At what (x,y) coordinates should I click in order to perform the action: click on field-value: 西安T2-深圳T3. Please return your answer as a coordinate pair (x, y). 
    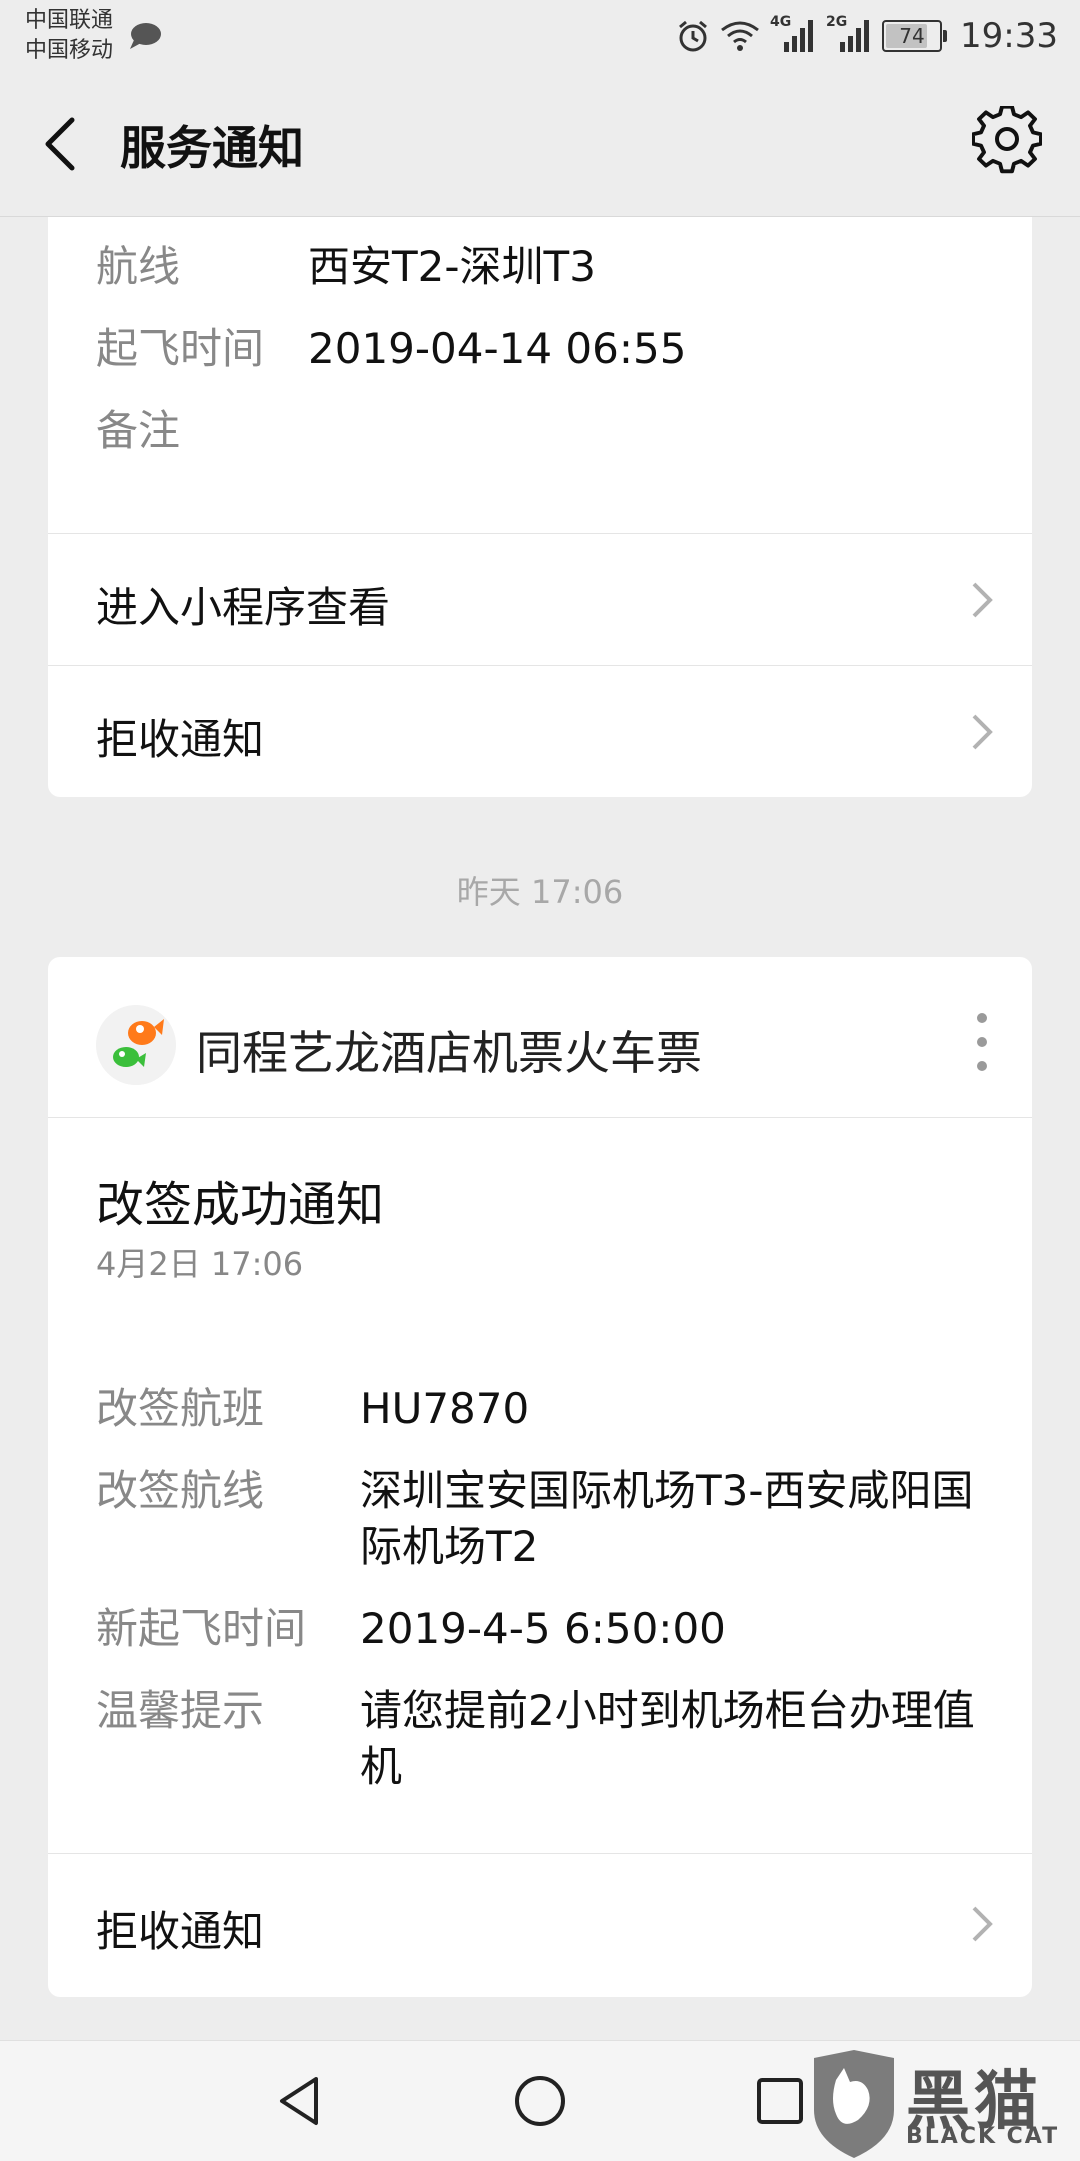
    Looking at the image, I should click on (452, 266).